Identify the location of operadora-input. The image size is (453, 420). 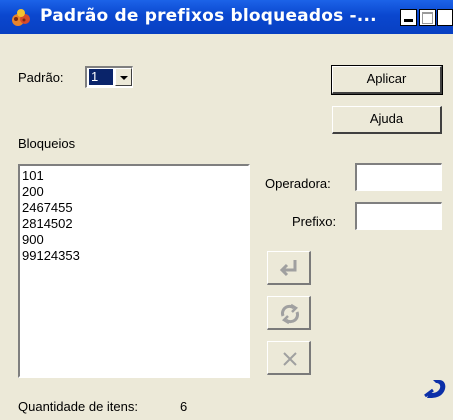
(398, 177).